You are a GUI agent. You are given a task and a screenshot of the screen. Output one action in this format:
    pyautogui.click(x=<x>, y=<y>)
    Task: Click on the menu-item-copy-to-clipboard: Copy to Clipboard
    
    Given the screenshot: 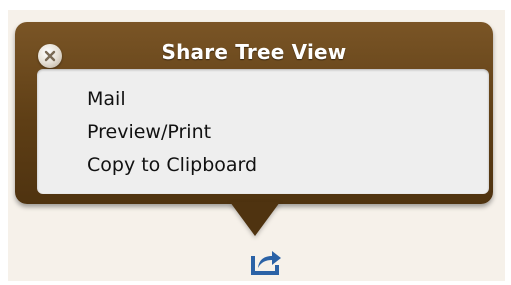 What is the action you would take?
    pyautogui.click(x=172, y=165)
    